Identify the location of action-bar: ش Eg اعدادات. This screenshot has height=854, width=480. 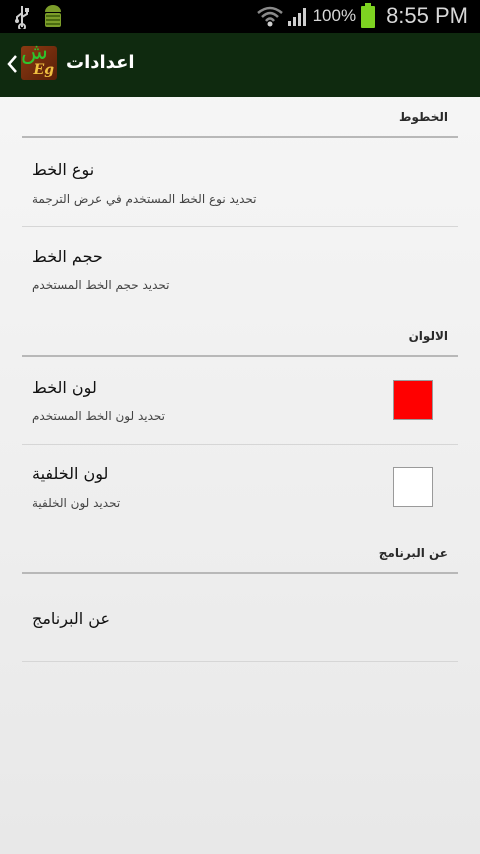
(240, 65).